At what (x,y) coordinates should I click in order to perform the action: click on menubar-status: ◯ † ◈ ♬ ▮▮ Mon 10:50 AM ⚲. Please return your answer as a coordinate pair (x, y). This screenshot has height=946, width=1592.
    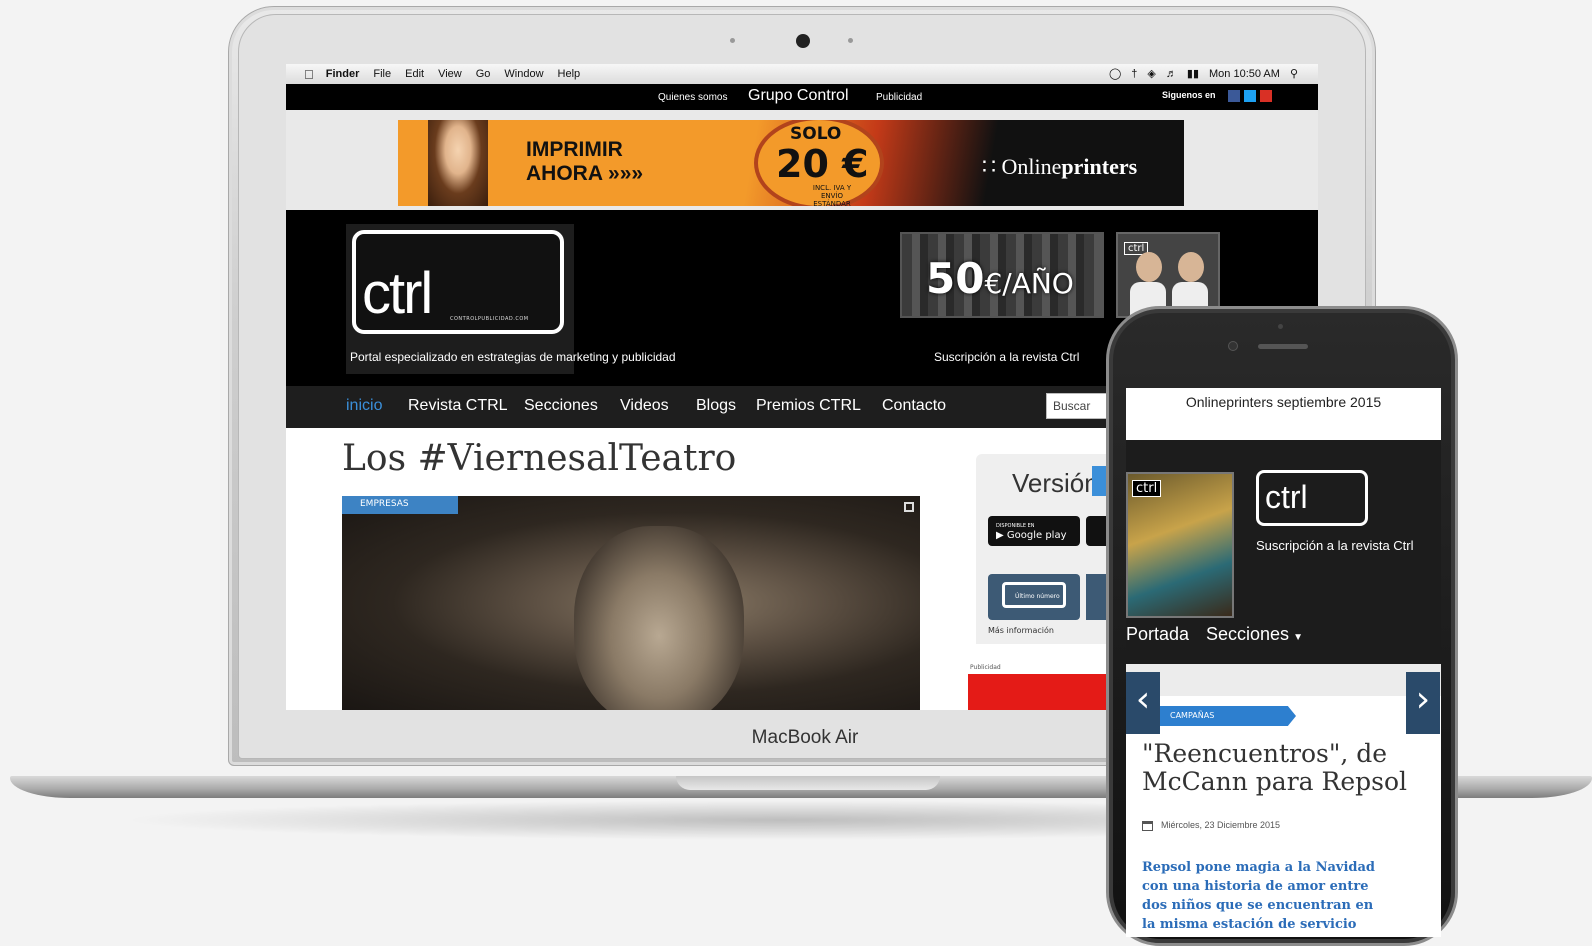
    Looking at the image, I should click on (1203, 74).